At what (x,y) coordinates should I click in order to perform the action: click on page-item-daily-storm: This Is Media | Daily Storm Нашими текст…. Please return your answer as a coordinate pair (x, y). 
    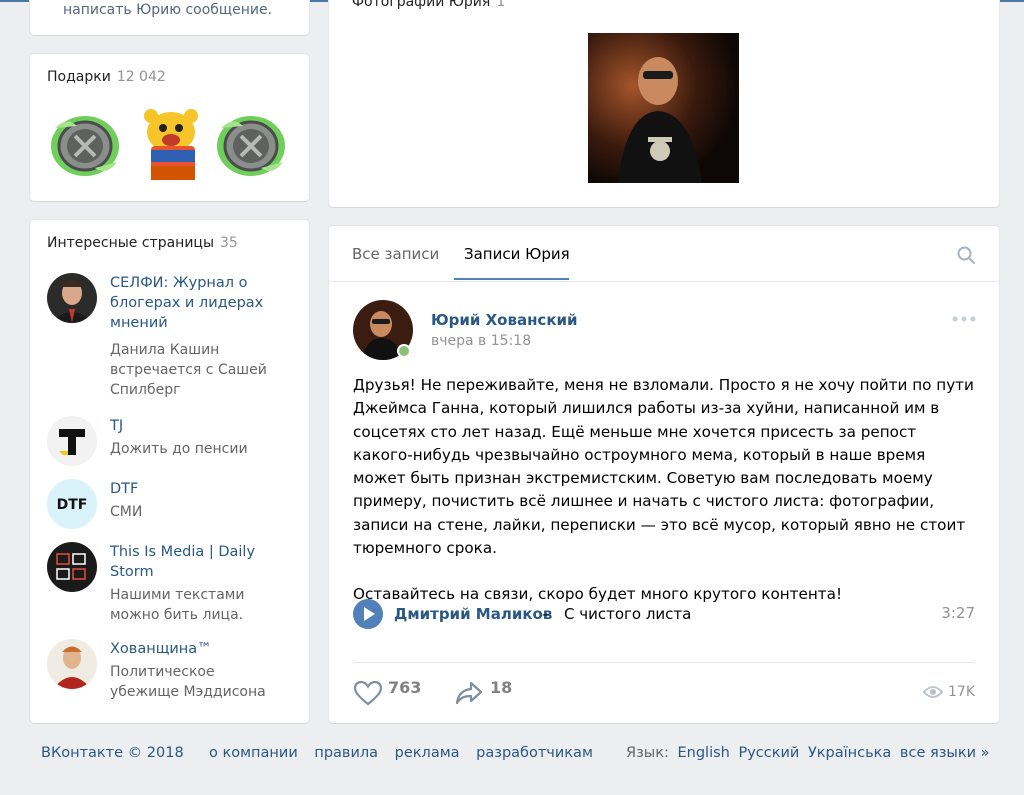
    Looking at the image, I should click on (172, 582).